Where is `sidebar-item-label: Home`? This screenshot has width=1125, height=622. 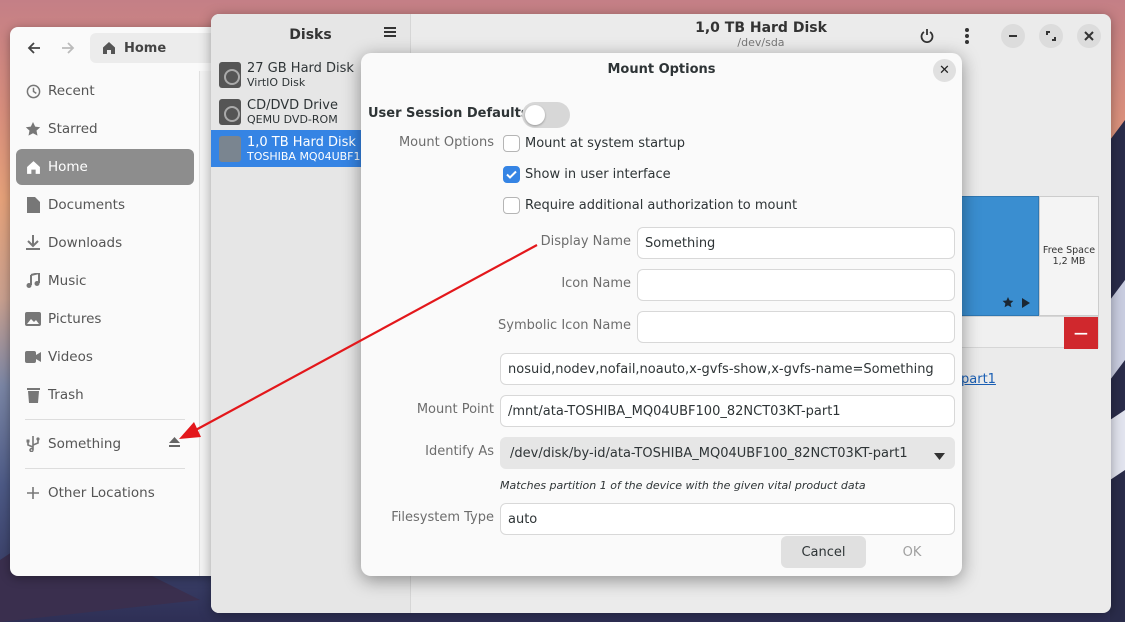
sidebar-item-label: Home is located at coordinates (68, 167).